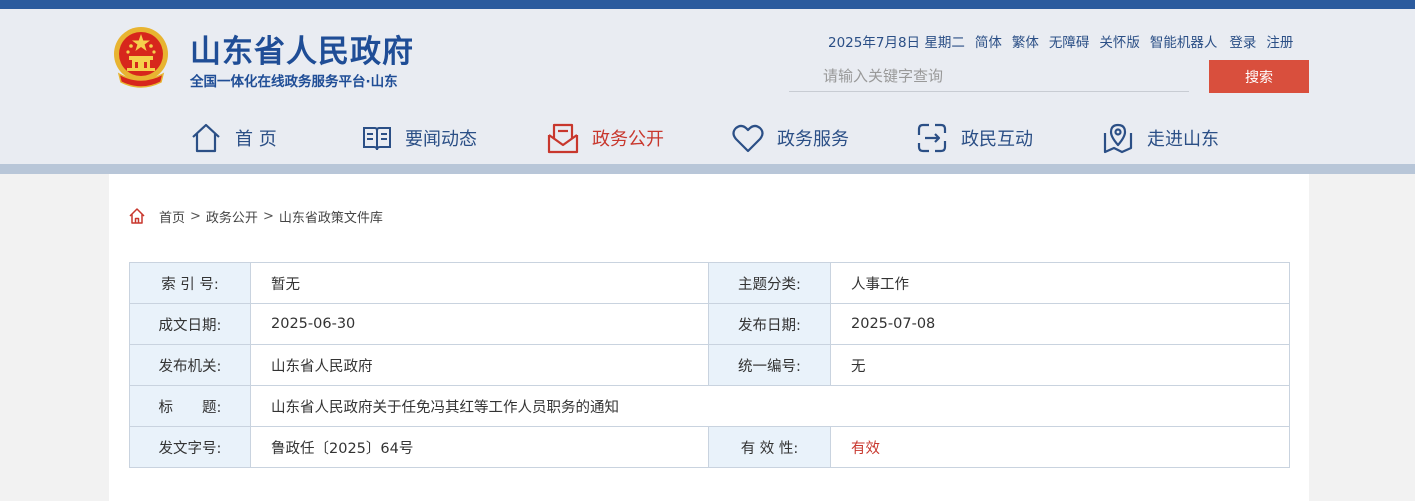 This screenshot has height=501, width=1415. Describe the element at coordinates (190, 365) in the screenshot. I see `issuing-authority-label: 发布机关:` at that location.